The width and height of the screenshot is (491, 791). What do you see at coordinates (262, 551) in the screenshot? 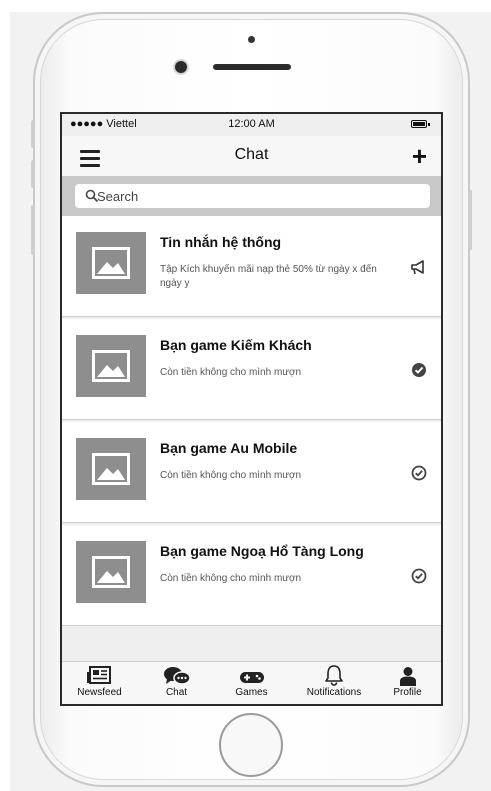
I see `chat-name: Bạn game Ngoạ Hổ Tàng Long` at bounding box center [262, 551].